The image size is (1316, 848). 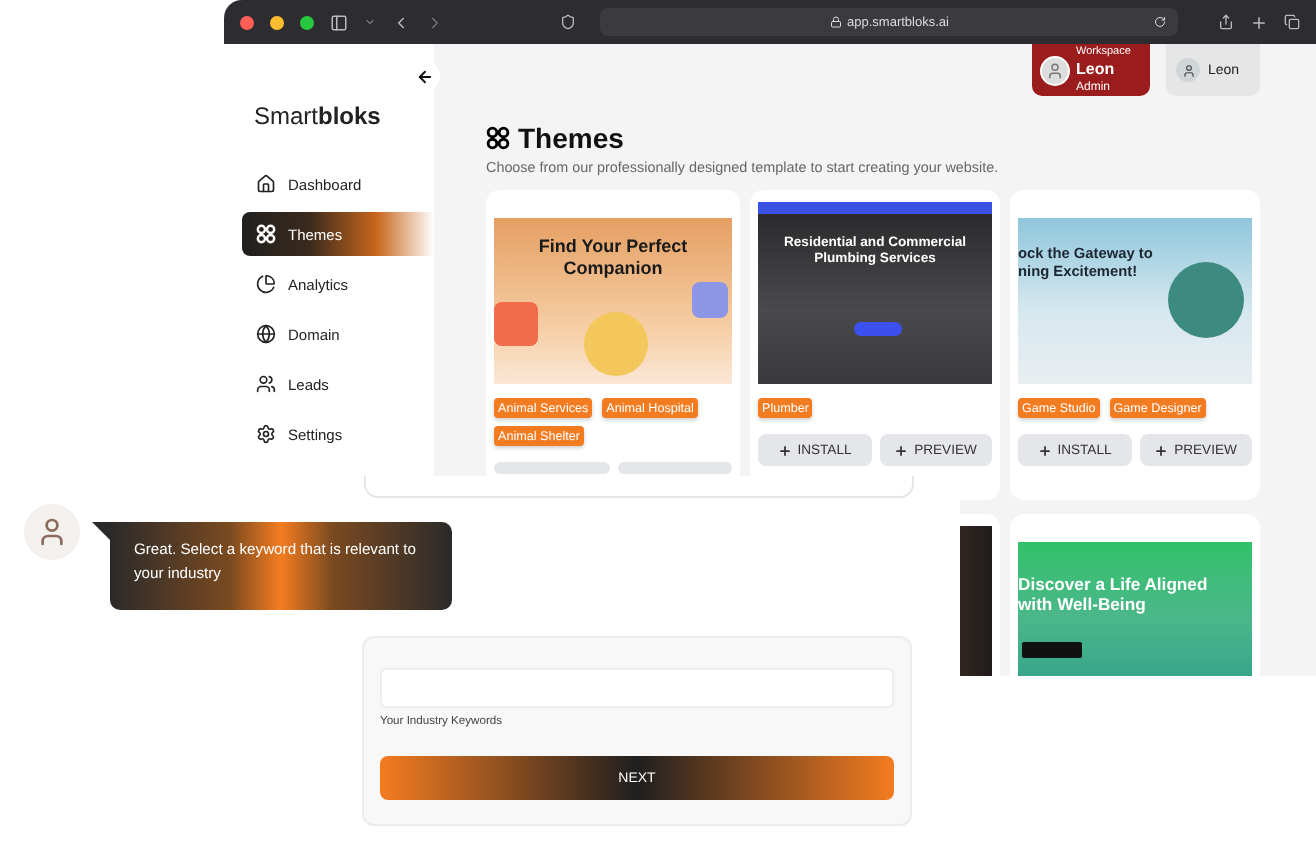 I want to click on tabs-icon, so click(x=1292, y=22).